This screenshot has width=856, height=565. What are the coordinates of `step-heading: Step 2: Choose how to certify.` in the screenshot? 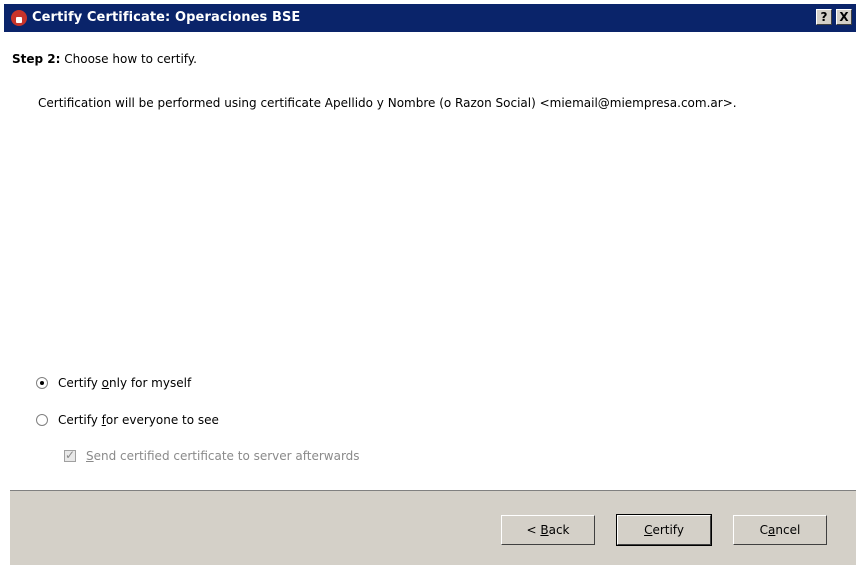 It's located at (104, 59).